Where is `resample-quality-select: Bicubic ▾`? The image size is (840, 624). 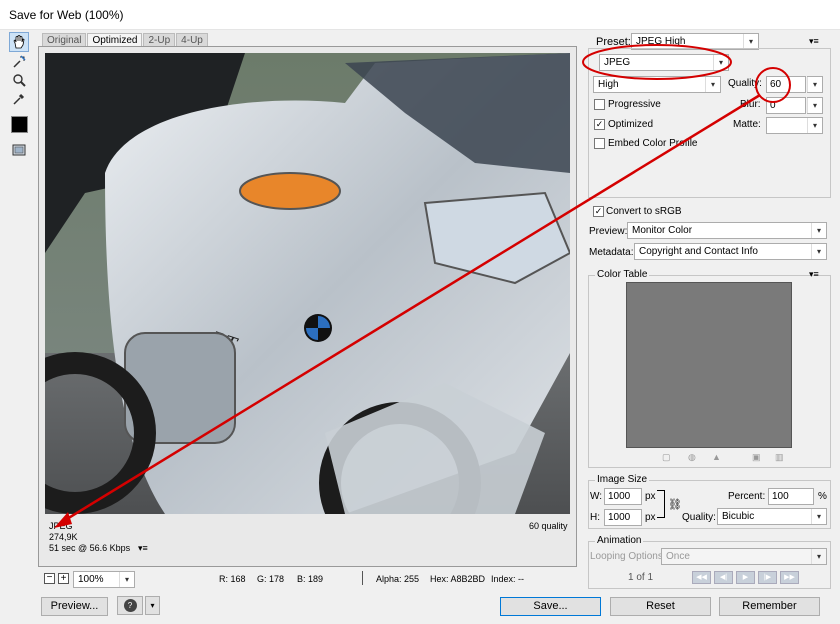 resample-quality-select: Bicubic ▾ is located at coordinates (772, 516).